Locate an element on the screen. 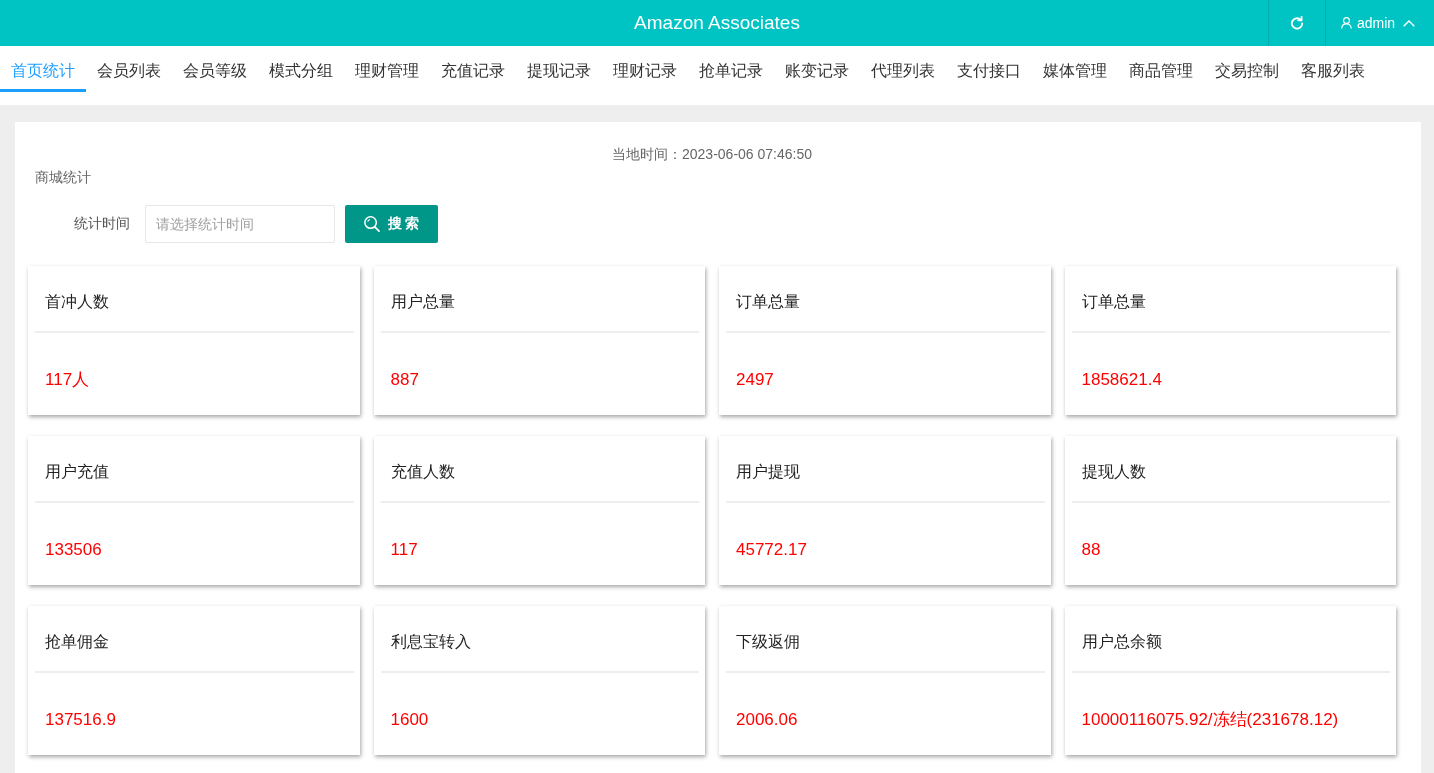  stat-value: 117人 is located at coordinates (67, 379).